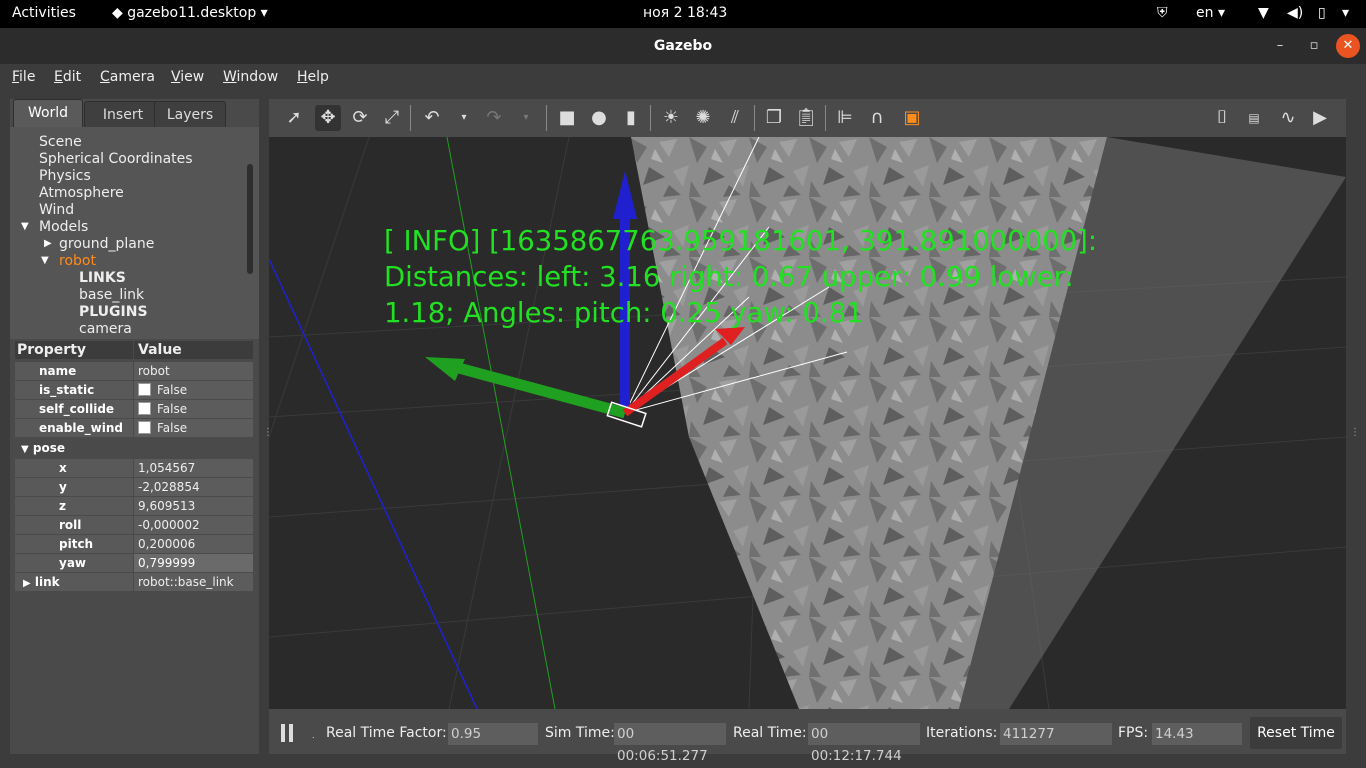  Describe the element at coordinates (144, 408) in the screenshot. I see `self-collide-checkbox` at that location.